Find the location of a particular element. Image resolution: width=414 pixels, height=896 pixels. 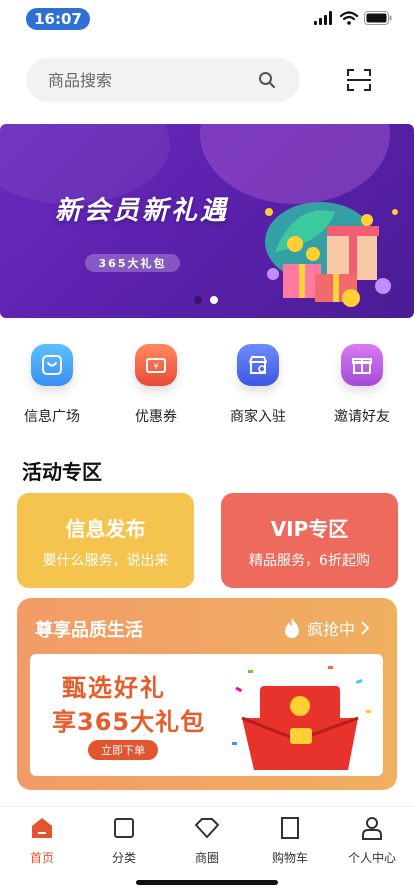

shortcut-merchant: 商家入驻 is located at coordinates (258, 385).